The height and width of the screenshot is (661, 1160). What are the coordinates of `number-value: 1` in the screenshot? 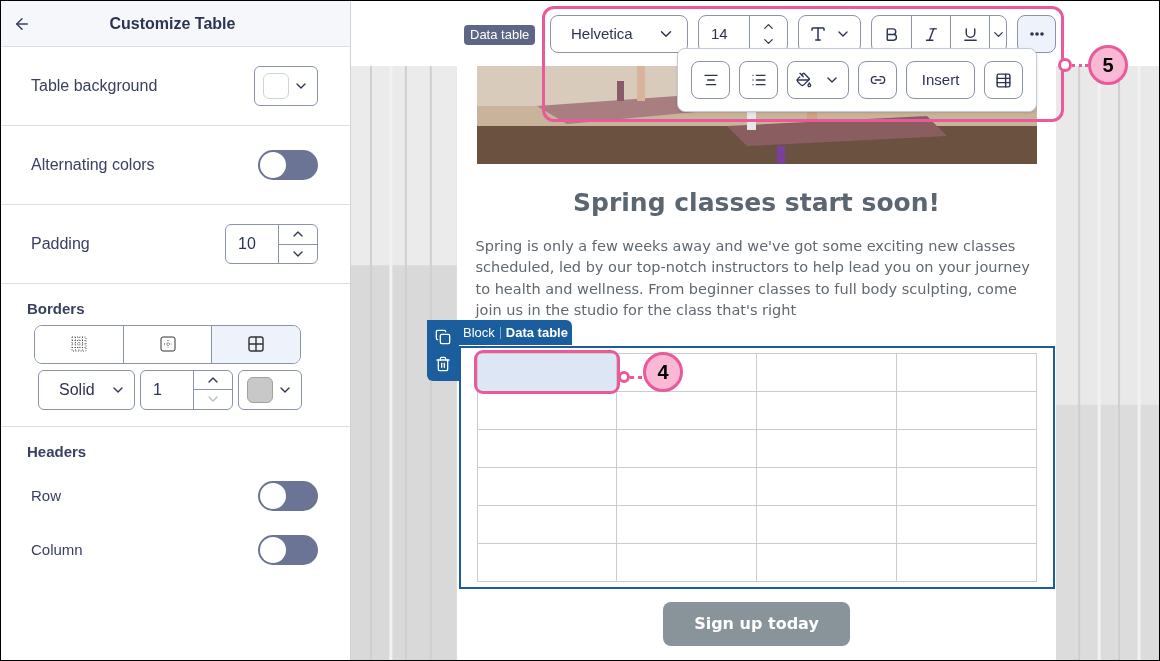 It's located at (157, 389).